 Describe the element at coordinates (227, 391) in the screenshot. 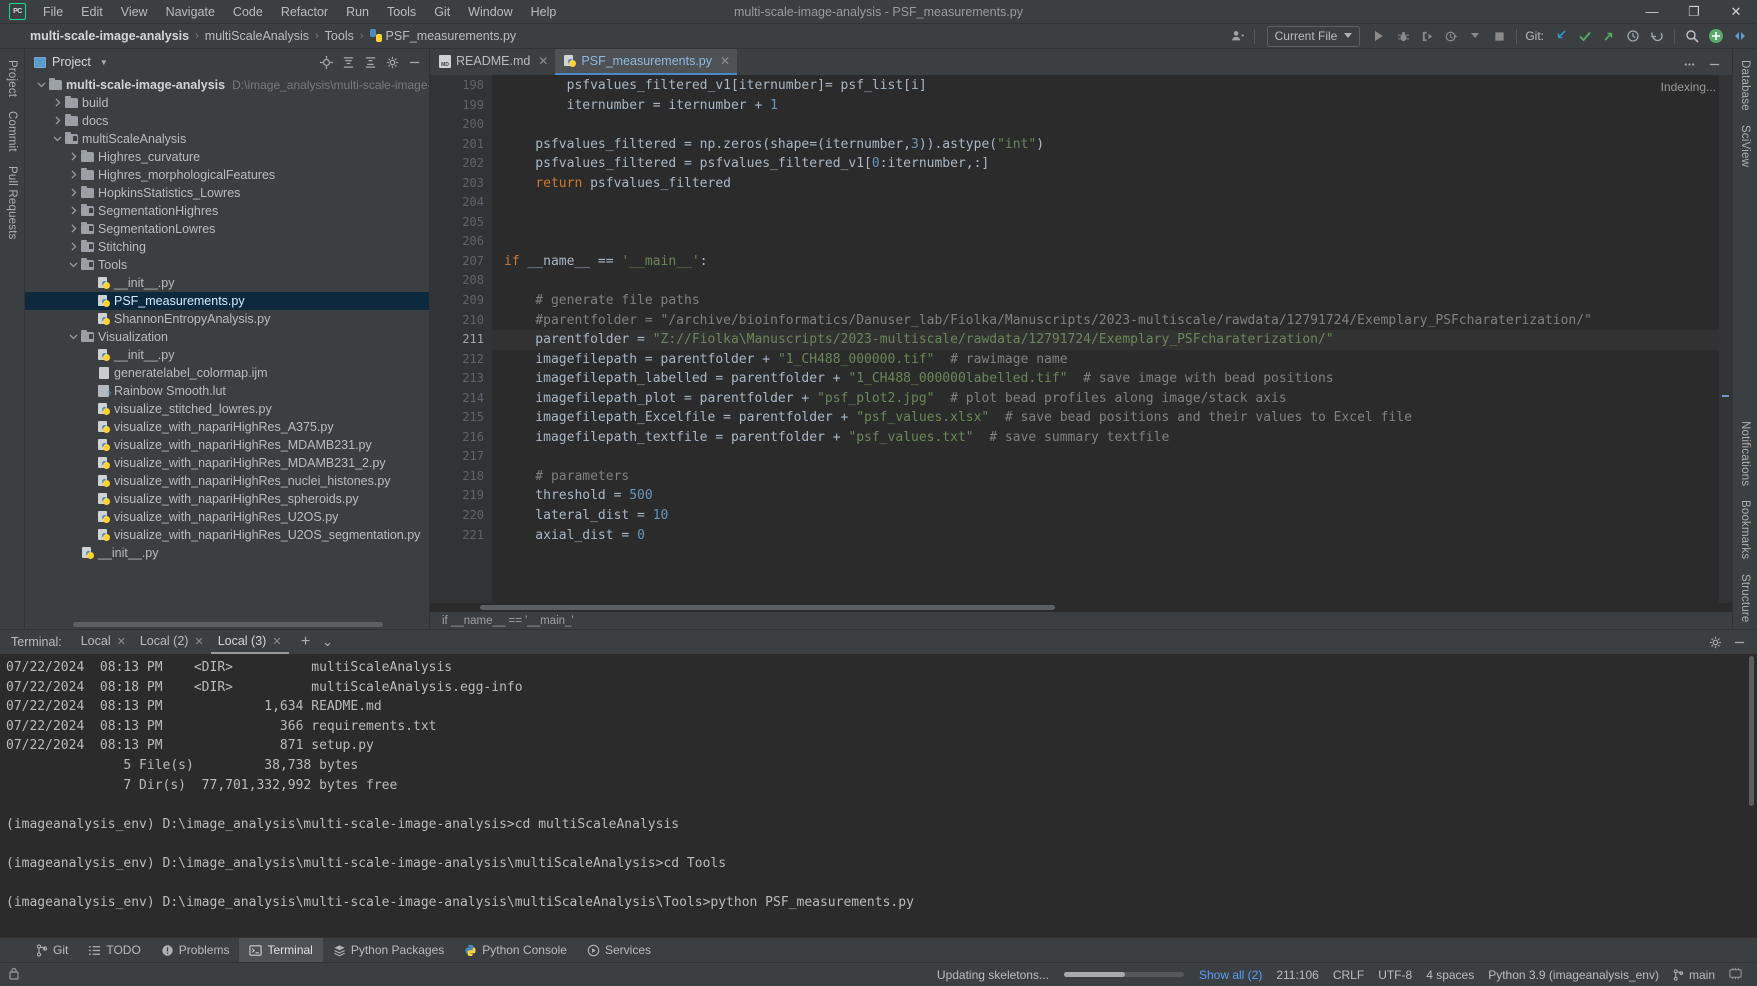

I see `tree-node: Rainbow Smooth.lut` at that location.